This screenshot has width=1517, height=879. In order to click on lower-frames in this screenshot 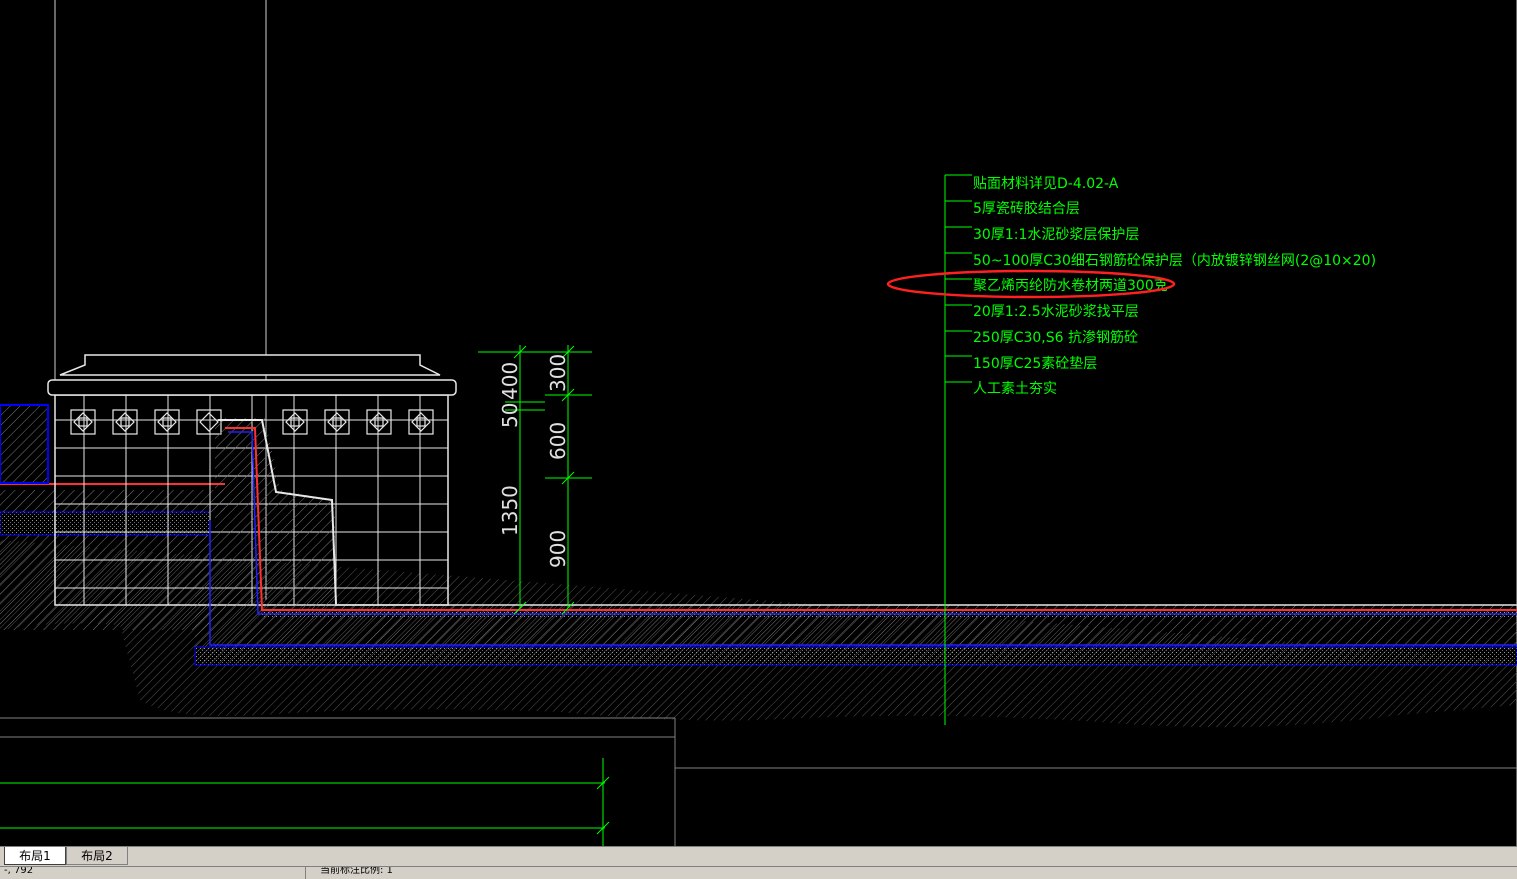, I will do `click(758, 781)`.